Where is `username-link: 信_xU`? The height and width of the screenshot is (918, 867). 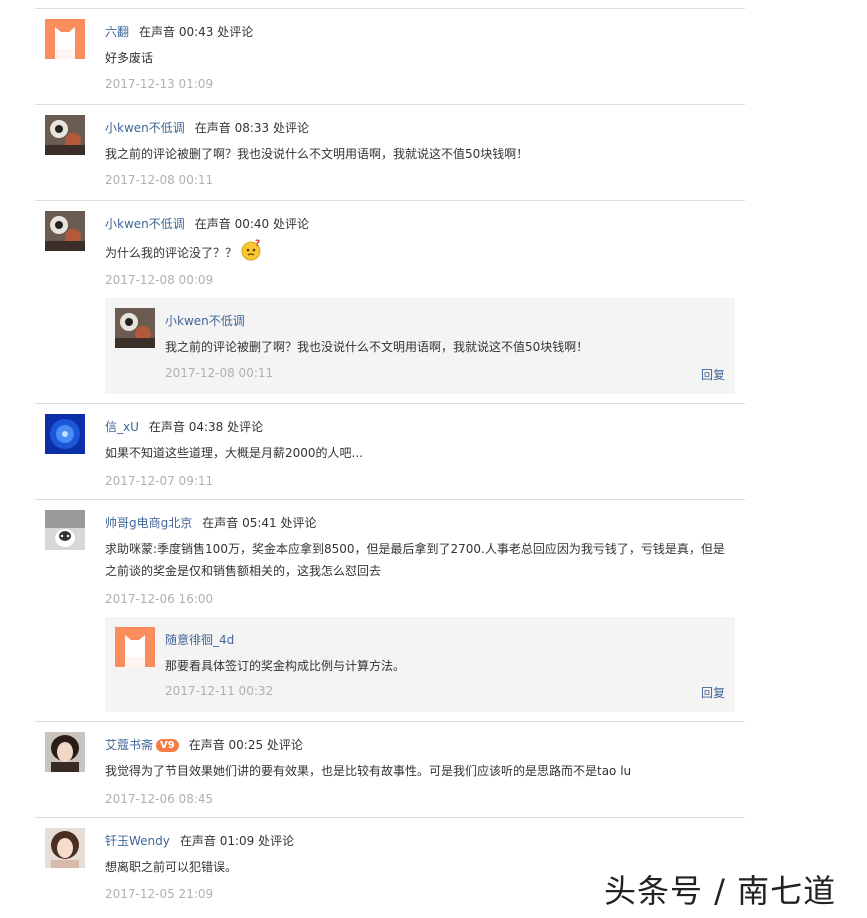
username-link: 信_xU is located at coordinates (122, 427).